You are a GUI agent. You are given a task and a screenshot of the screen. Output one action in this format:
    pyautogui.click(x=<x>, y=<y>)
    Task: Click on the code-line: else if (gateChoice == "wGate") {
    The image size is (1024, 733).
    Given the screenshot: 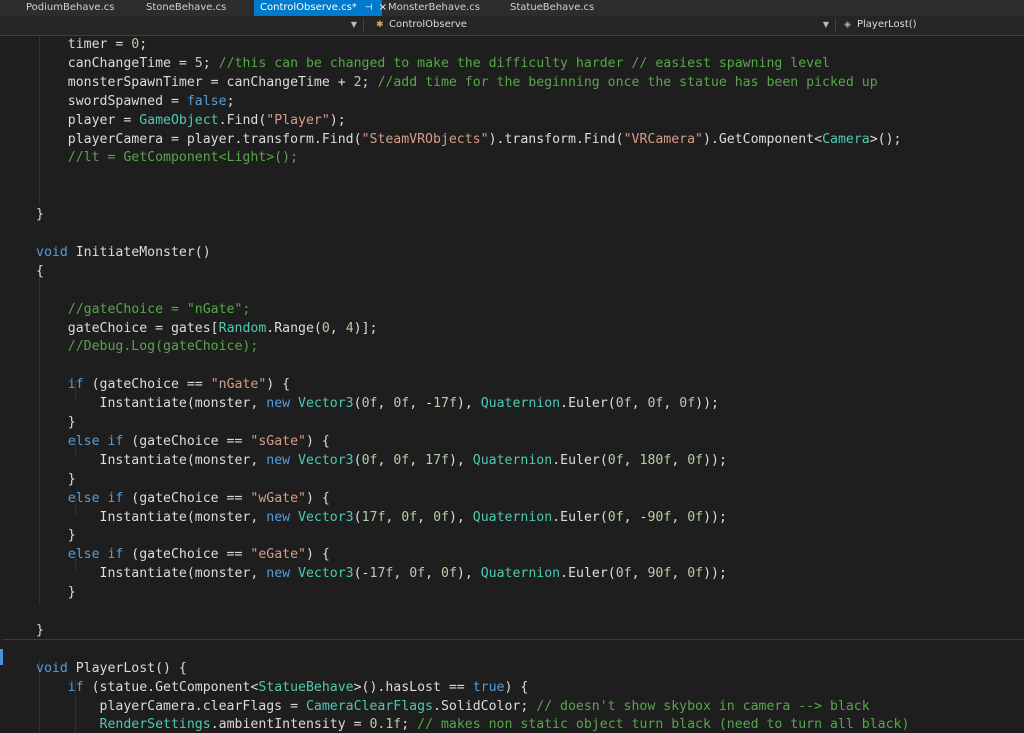 What is the action you would take?
    pyautogui.click(x=183, y=498)
    